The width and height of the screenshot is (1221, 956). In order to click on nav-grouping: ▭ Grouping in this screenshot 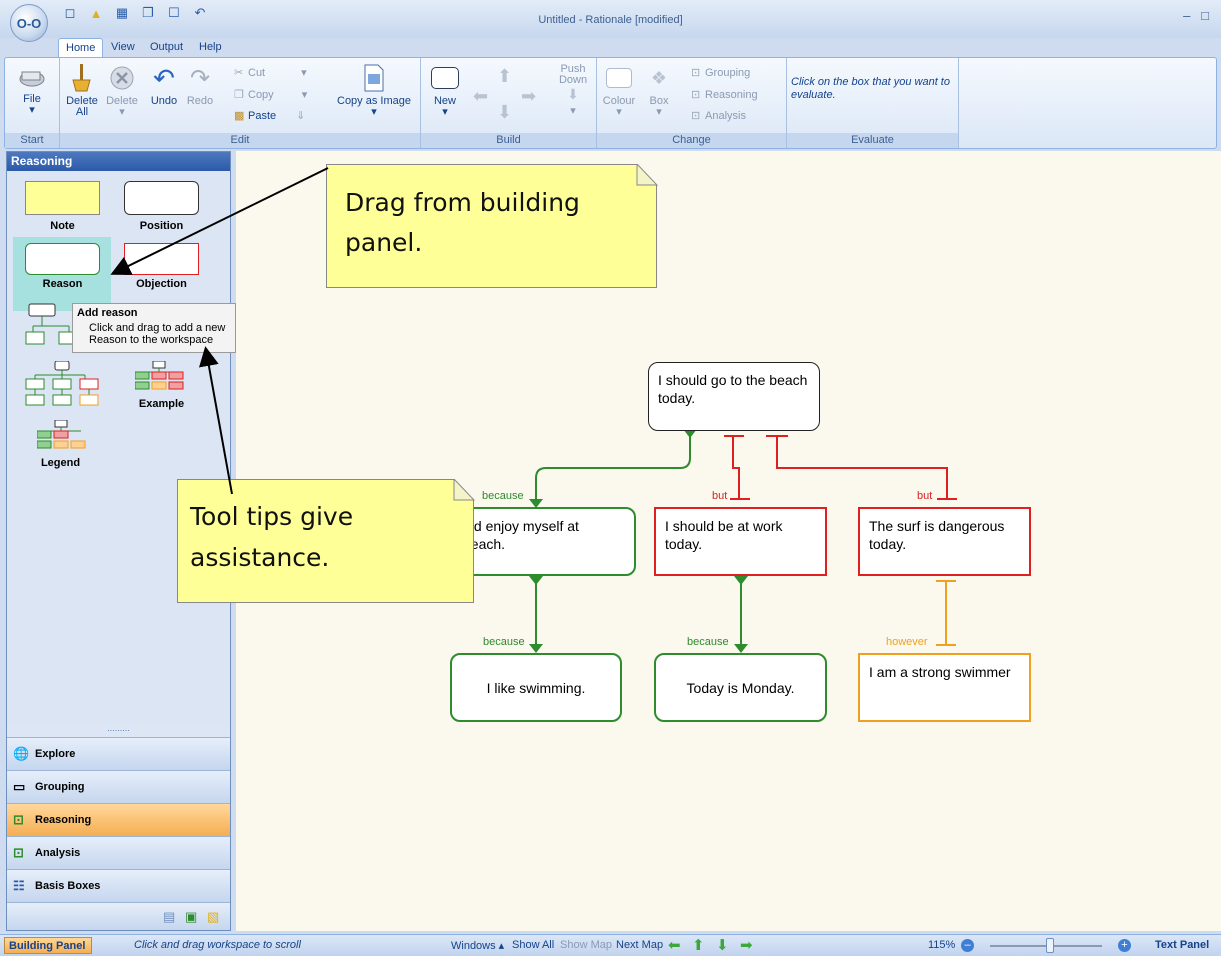, I will do `click(118, 786)`.